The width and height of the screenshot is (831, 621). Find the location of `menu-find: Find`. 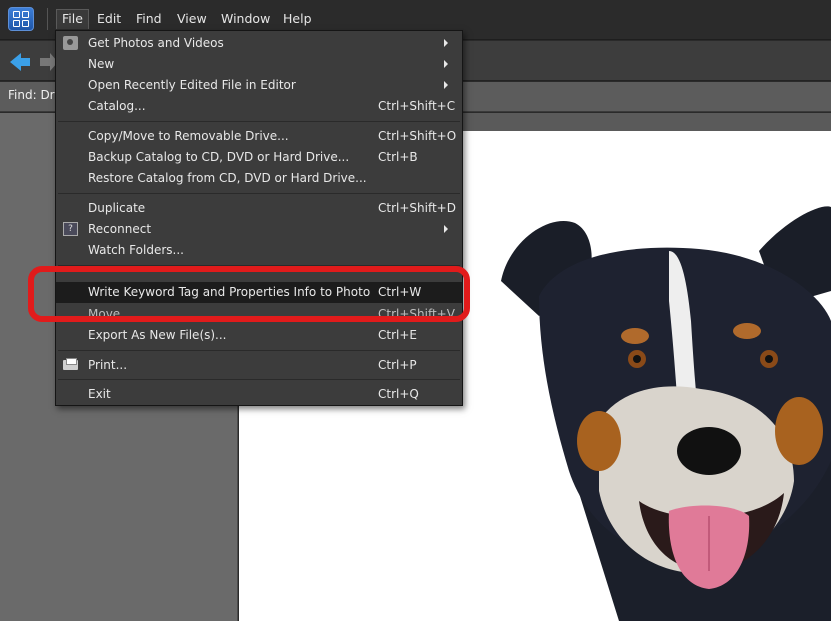

menu-find: Find is located at coordinates (149, 19).